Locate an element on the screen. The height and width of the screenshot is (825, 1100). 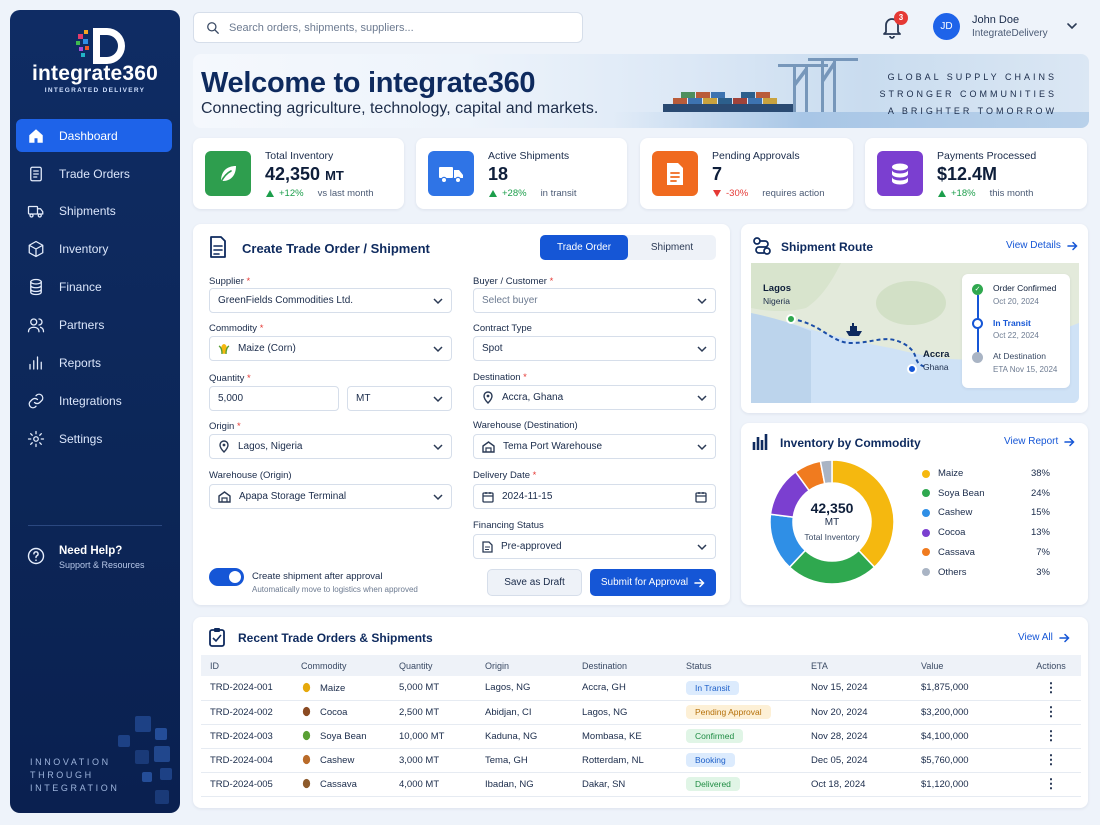
column-header: Value is located at coordinates (971, 665).